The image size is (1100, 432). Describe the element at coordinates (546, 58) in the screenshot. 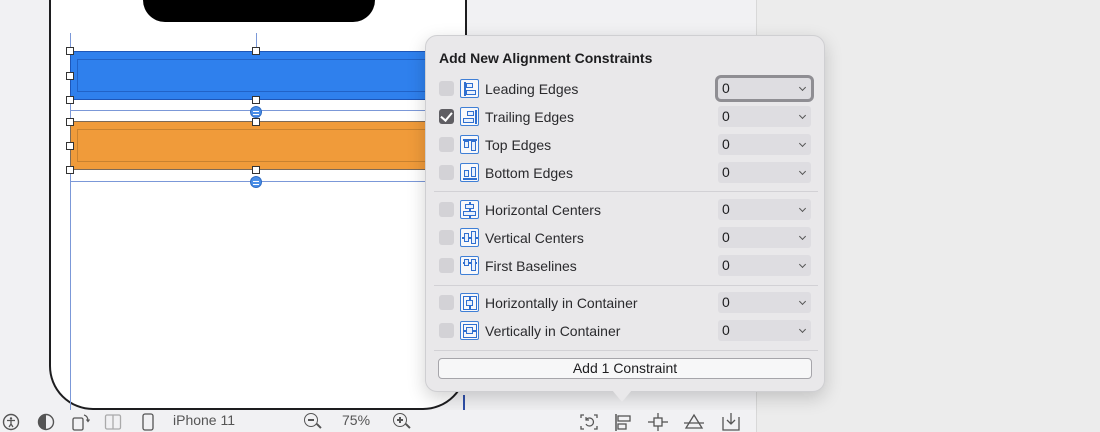

I see `popover-title: Add New Alignment Constraints` at that location.